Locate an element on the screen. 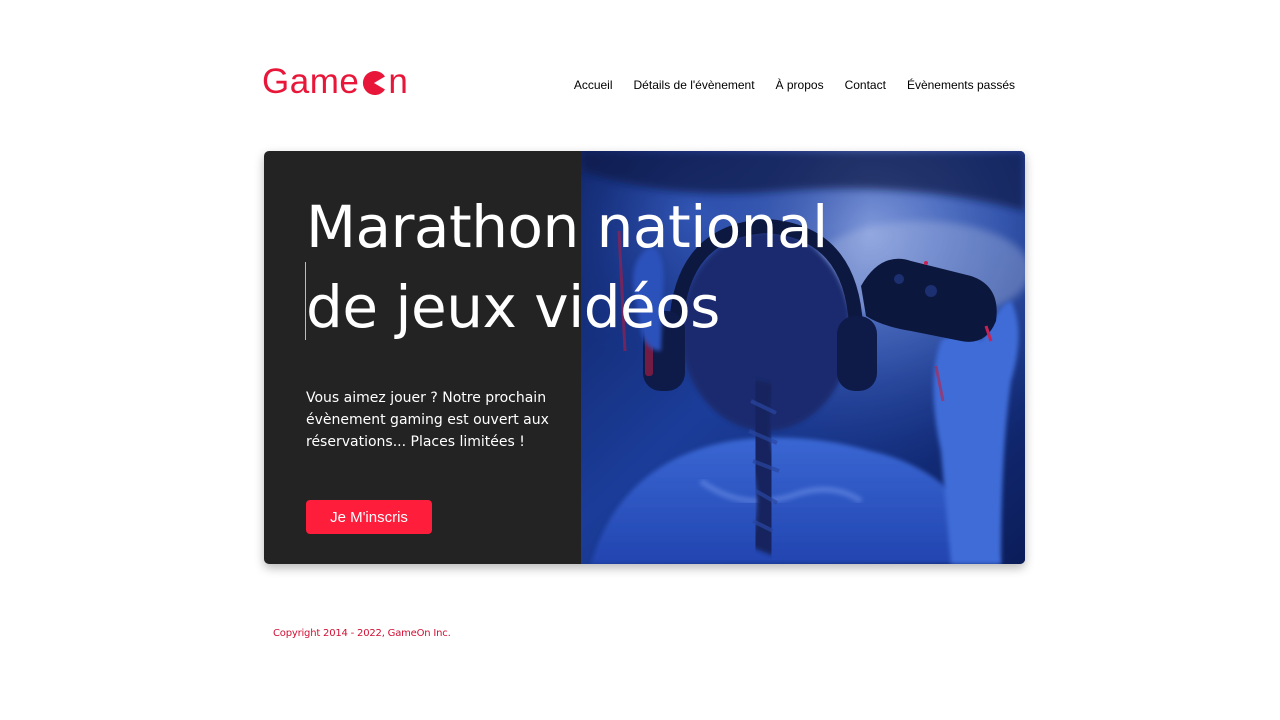 Image resolution: width=1280 pixels, height=720 pixels. nav-item-accueil: Accueil is located at coordinates (593, 85).